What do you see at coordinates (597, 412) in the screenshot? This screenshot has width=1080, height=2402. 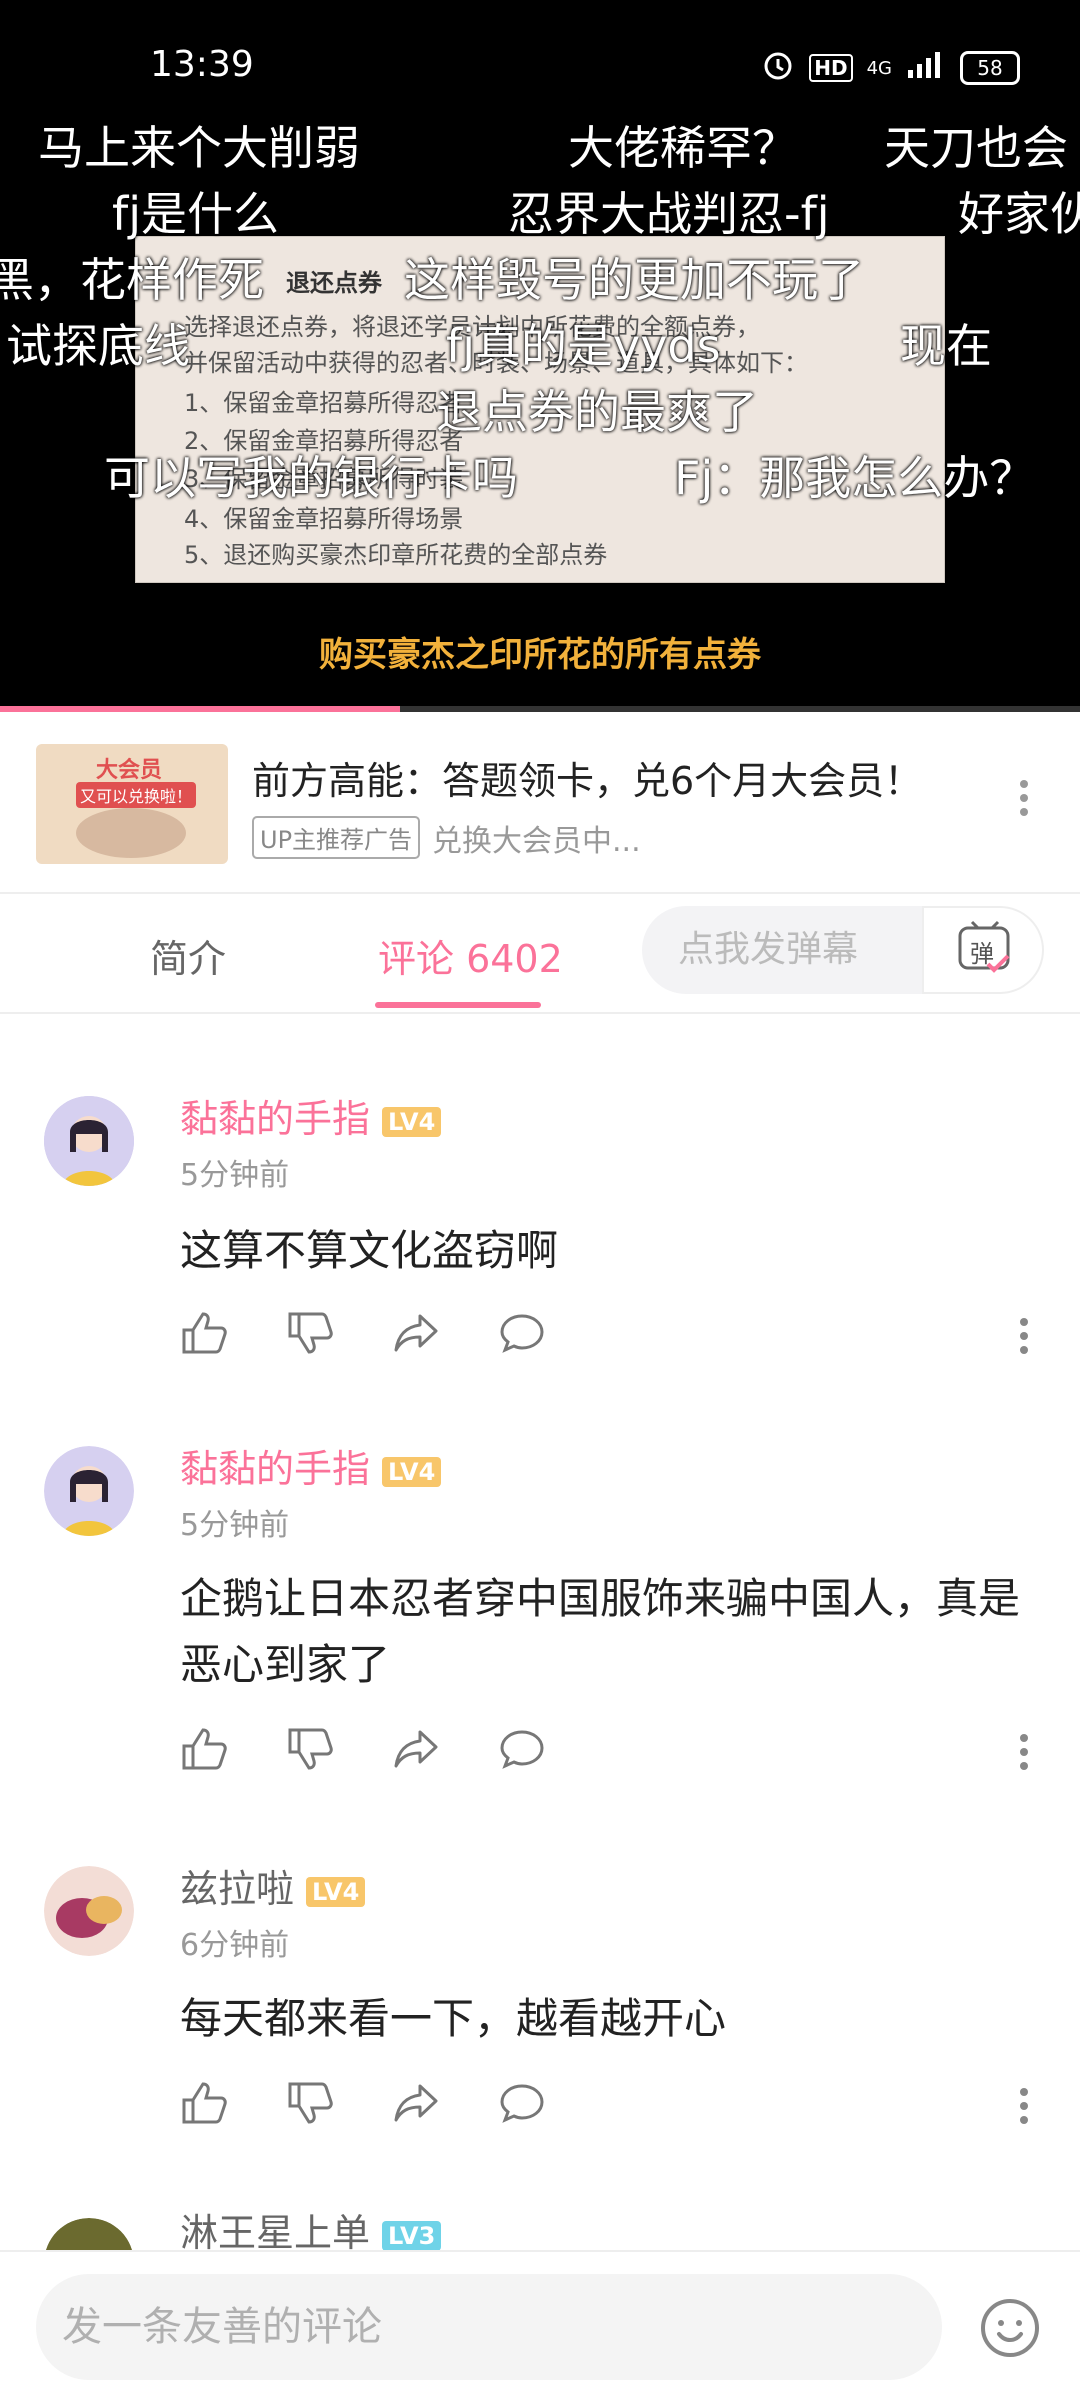 I see `danmaku-comment: 退点券的最爽了` at bounding box center [597, 412].